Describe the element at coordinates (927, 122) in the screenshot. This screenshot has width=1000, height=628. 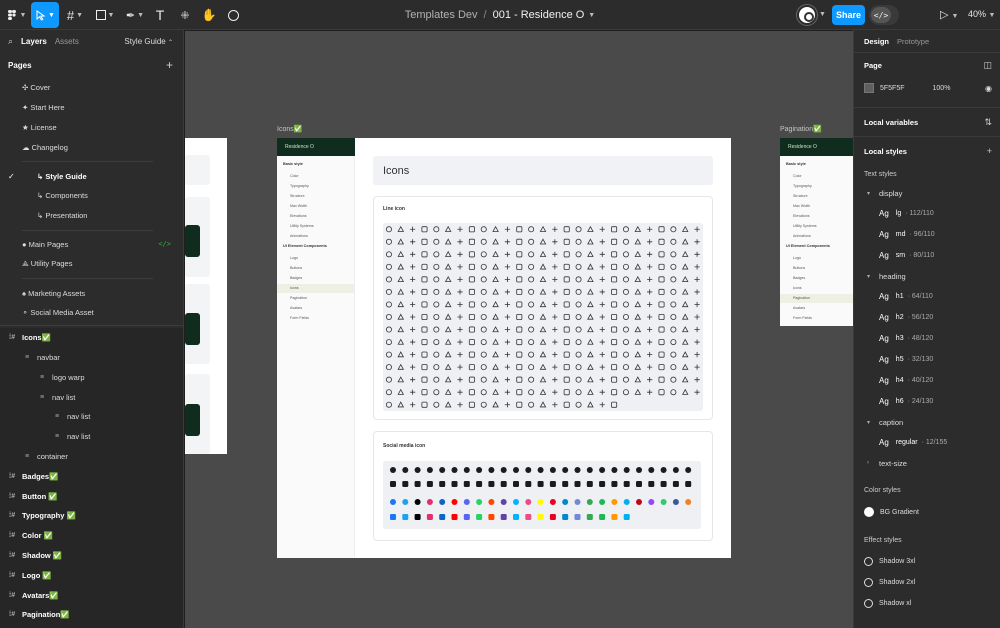
I see `local-variables-header: Local variables ⇅` at that location.